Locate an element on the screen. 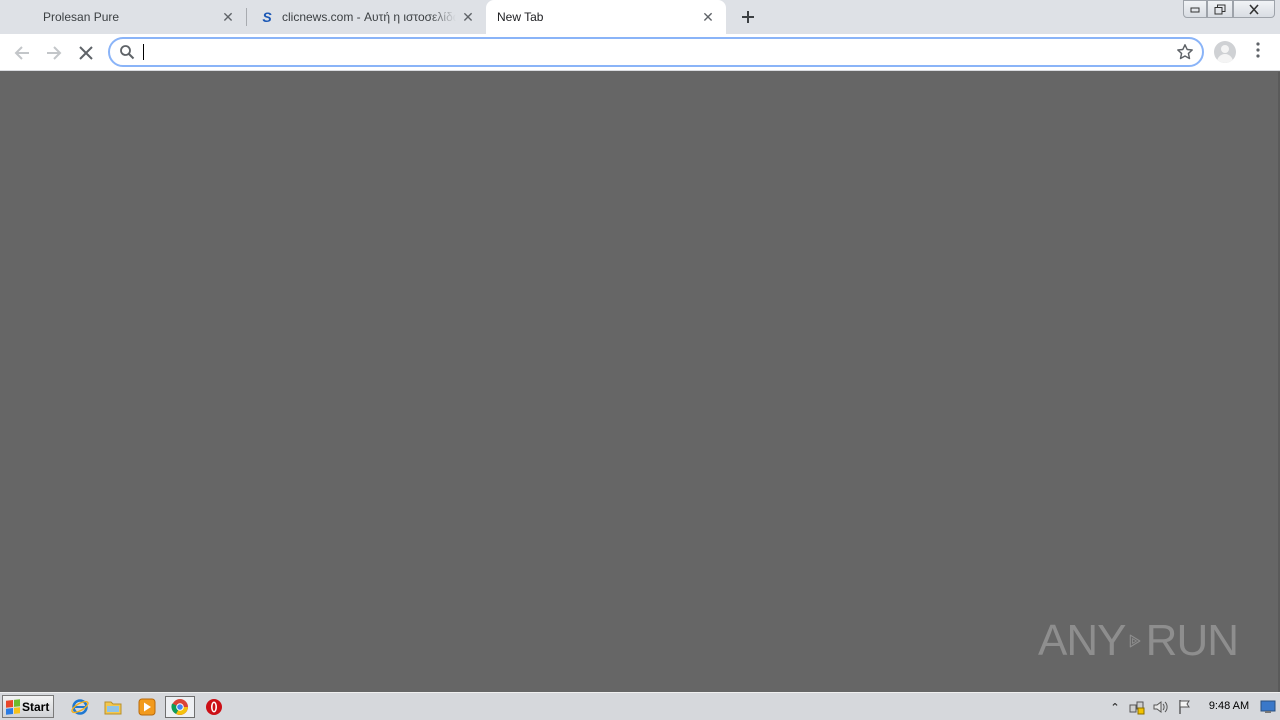 This screenshot has width=1280, height=720. close-icon is located at coordinates (1254, 9).